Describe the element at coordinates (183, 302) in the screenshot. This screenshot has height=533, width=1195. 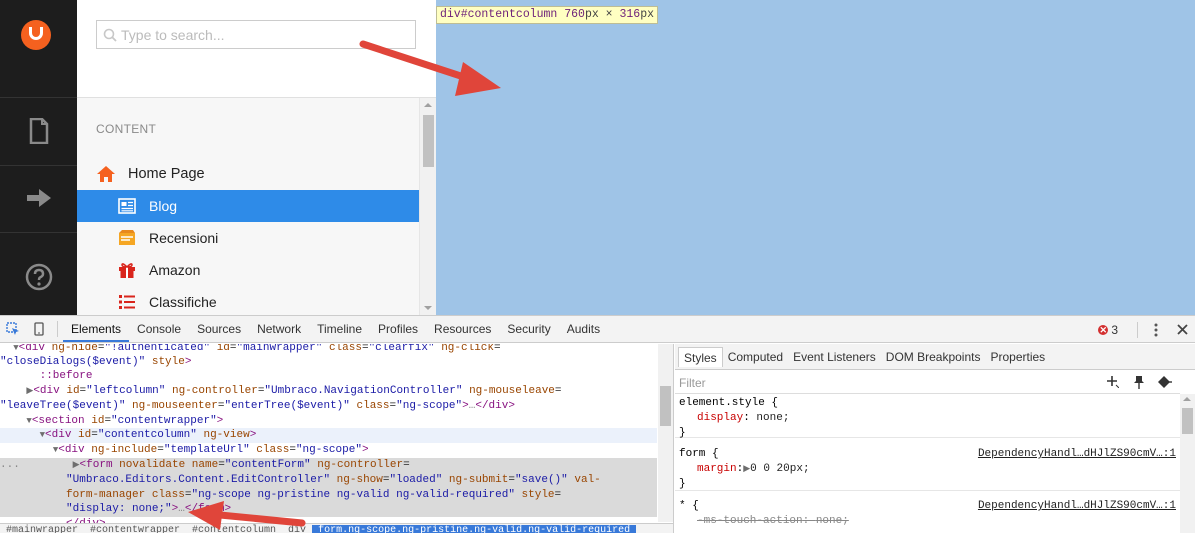
I see `tree-item-label: Classifiche` at that location.